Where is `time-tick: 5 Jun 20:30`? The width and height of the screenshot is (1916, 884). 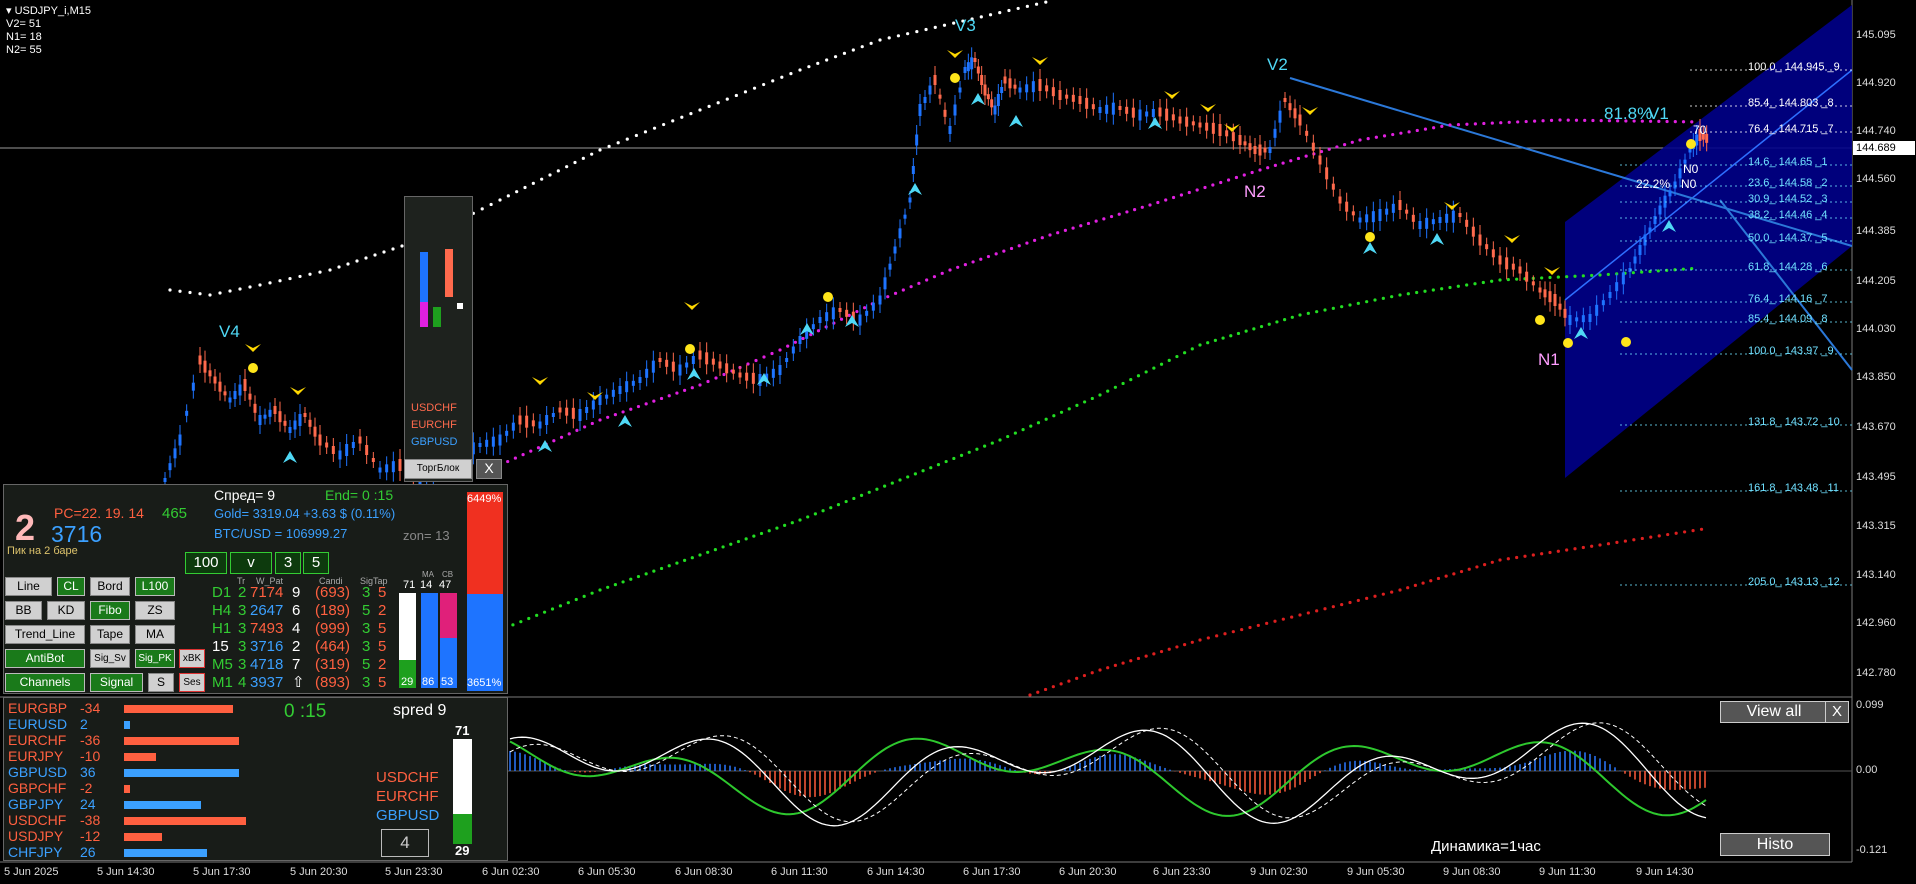 time-tick: 5 Jun 20:30 is located at coordinates (319, 872).